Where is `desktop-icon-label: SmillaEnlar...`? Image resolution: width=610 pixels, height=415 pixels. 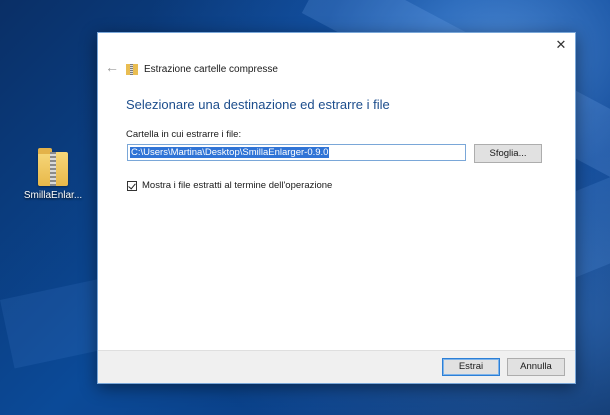
desktop-icon-label: SmillaEnlar... is located at coordinates (53, 195).